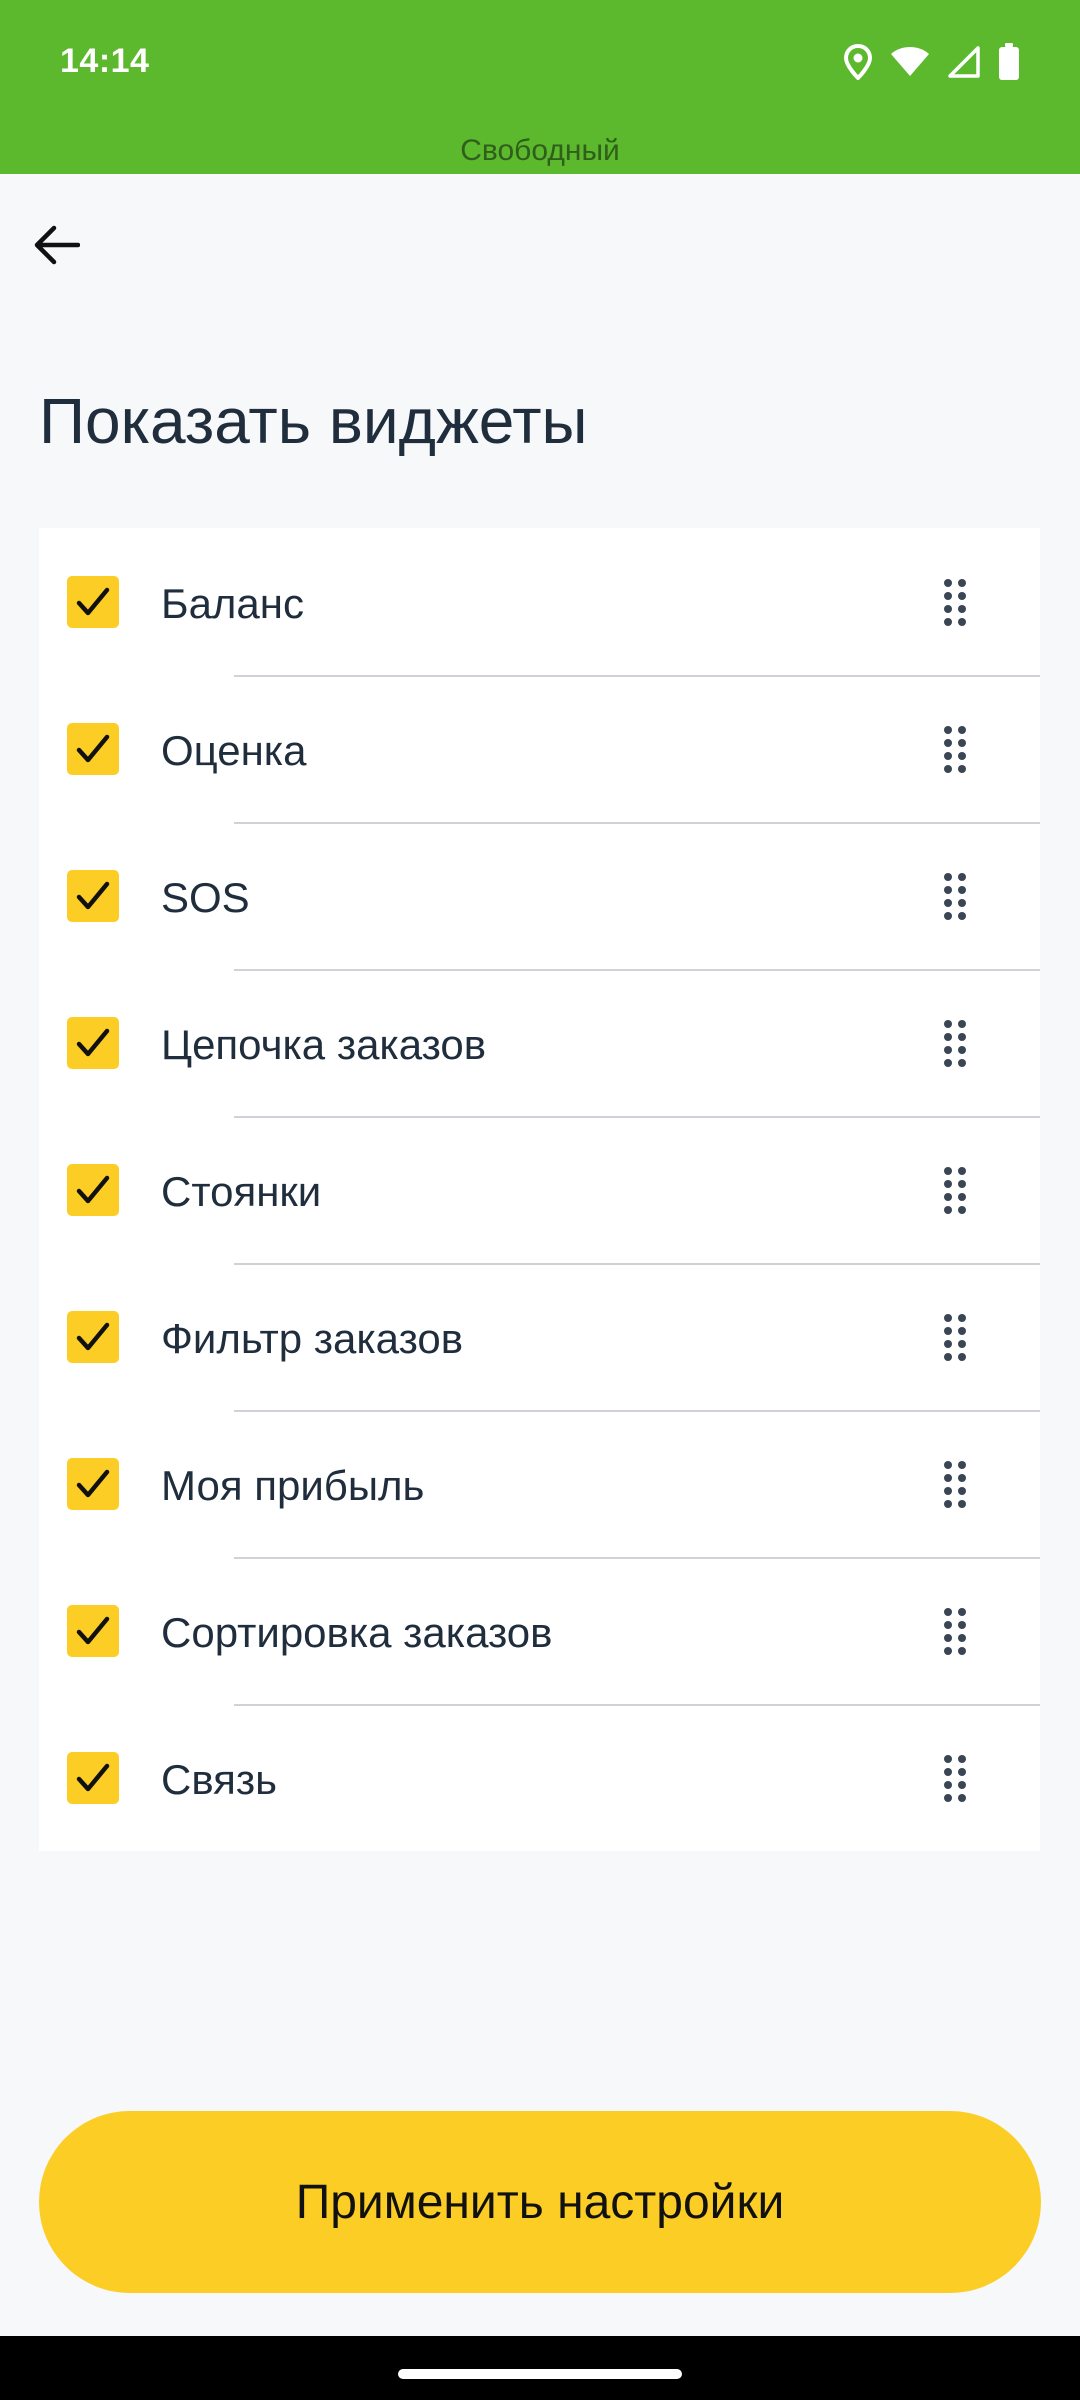 The width and height of the screenshot is (1080, 2400). What do you see at coordinates (540, 2374) in the screenshot?
I see `home-indicator` at bounding box center [540, 2374].